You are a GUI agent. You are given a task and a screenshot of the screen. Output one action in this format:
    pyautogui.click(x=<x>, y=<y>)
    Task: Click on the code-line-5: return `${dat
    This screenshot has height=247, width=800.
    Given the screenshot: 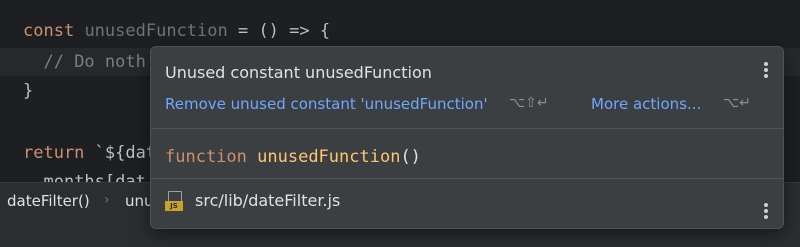 What is the action you would take?
    pyautogui.click(x=89, y=153)
    